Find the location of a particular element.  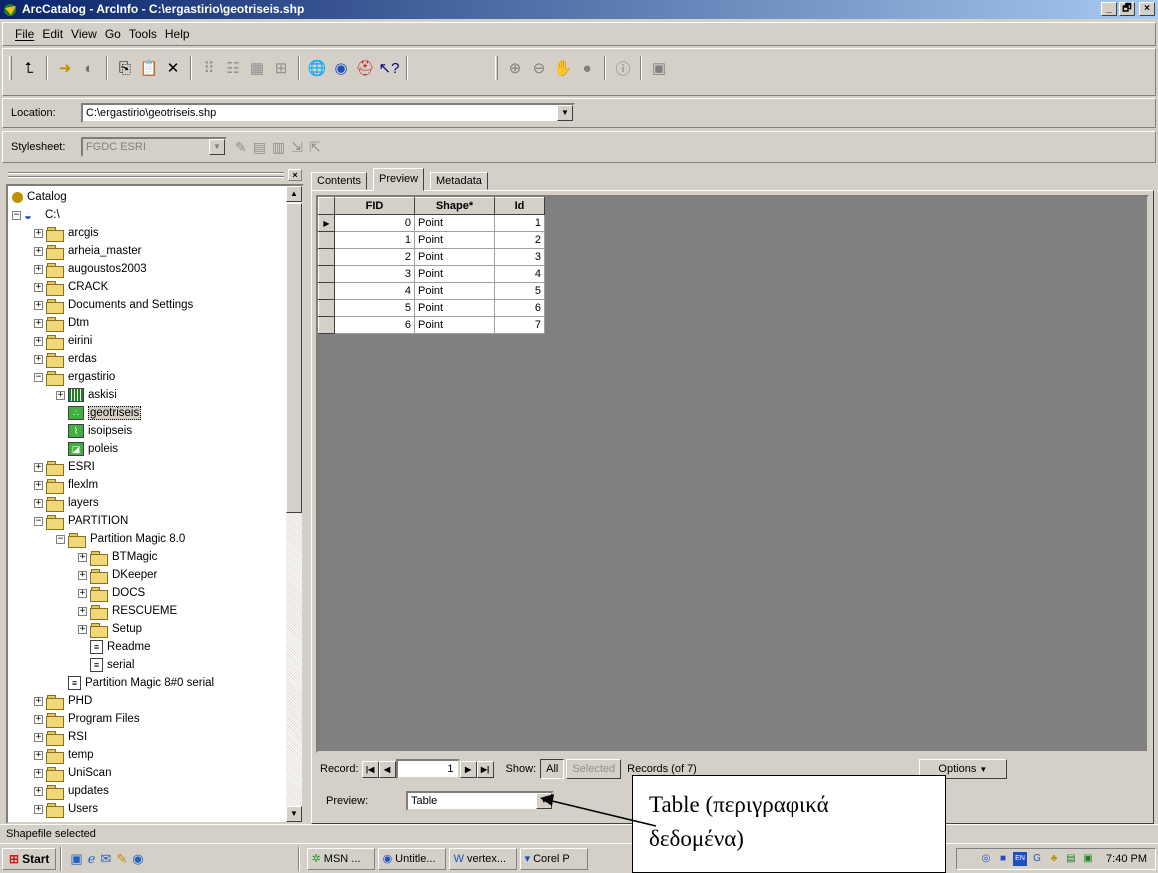

table-row: 2 Point 3 is located at coordinates (431, 257).